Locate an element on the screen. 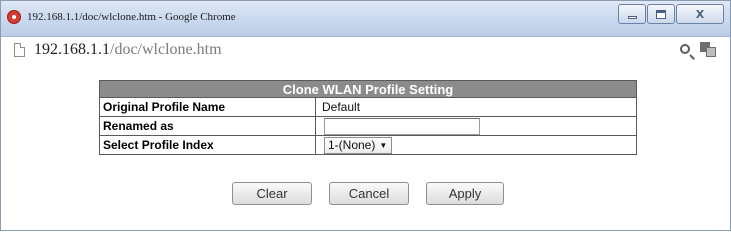 The width and height of the screenshot is (731, 240). table-row: Select Profile Index 1-(None) ▼ is located at coordinates (368, 145).